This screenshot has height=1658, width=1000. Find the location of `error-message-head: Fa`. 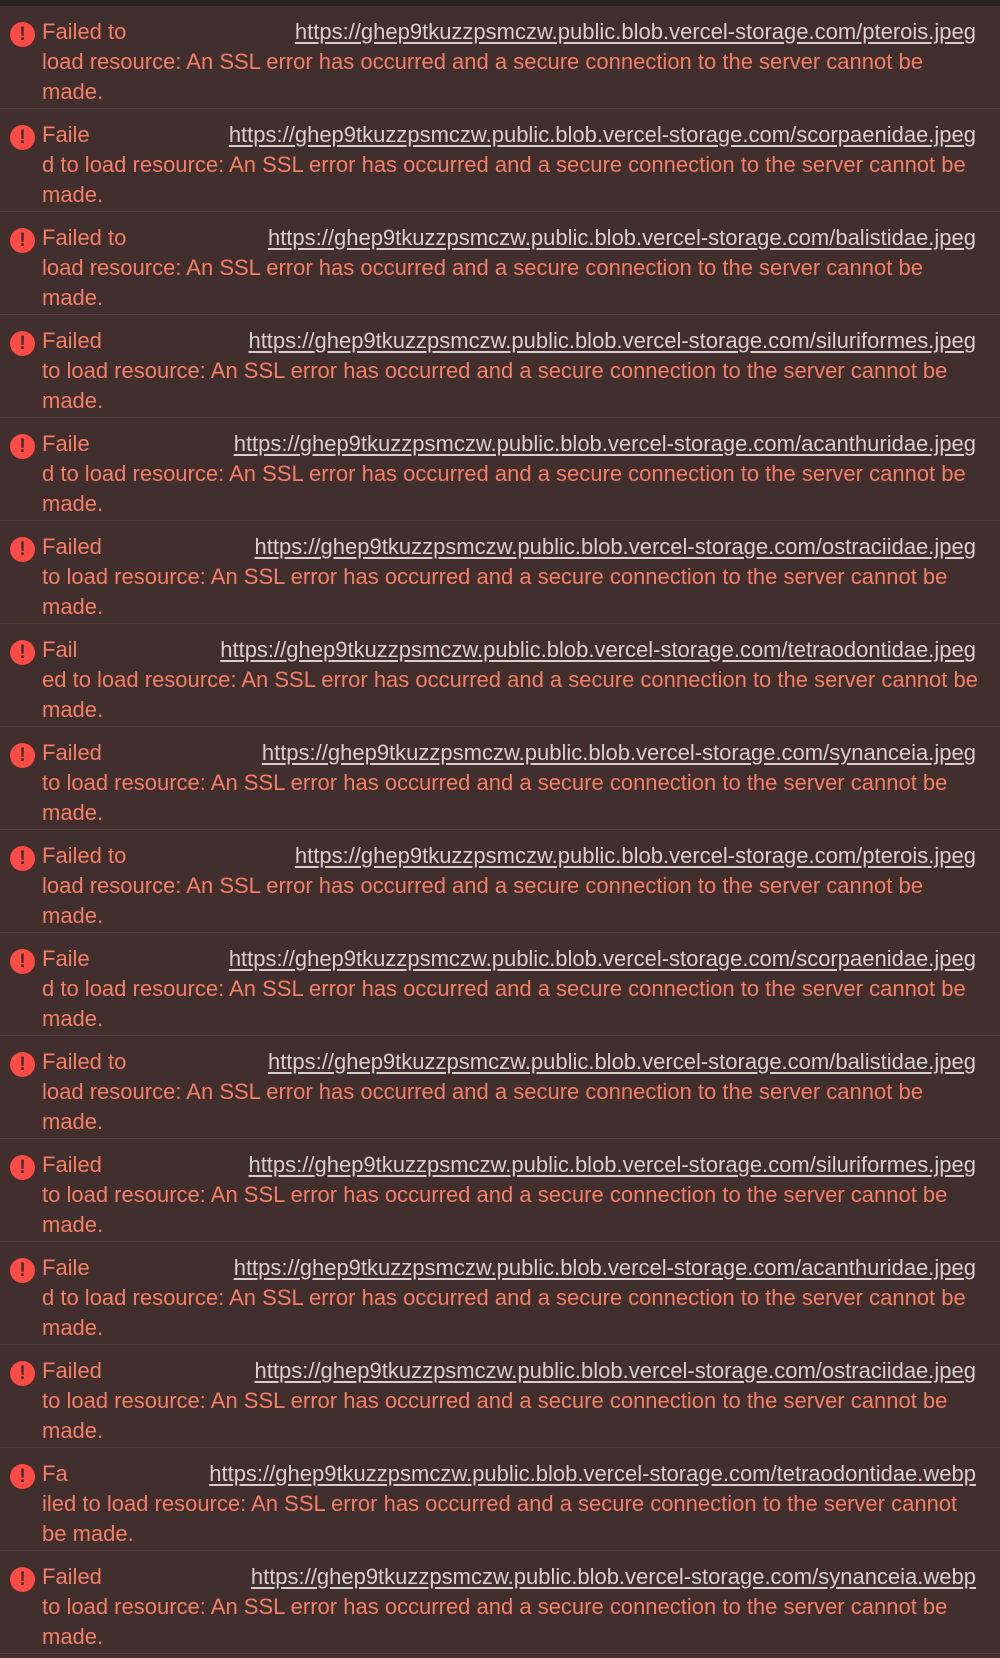

error-message-head: Fa is located at coordinates (55, 1473).